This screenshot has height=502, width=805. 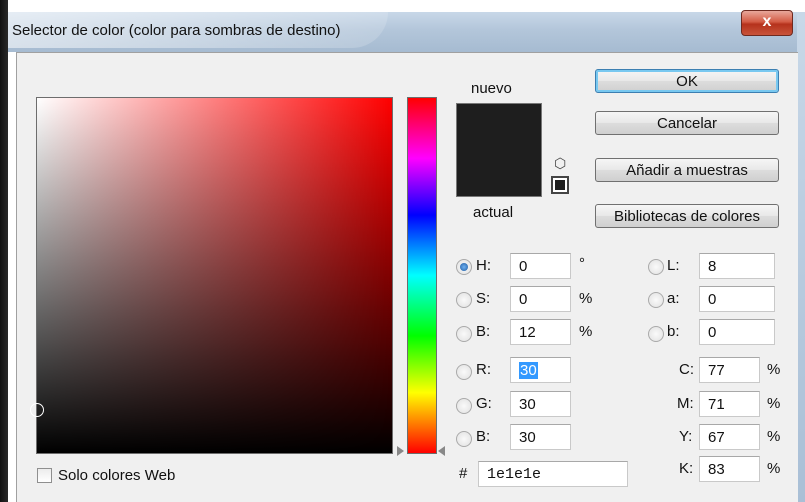 What do you see at coordinates (528, 370) in the screenshot?
I see `red-value-selected: 30` at bounding box center [528, 370].